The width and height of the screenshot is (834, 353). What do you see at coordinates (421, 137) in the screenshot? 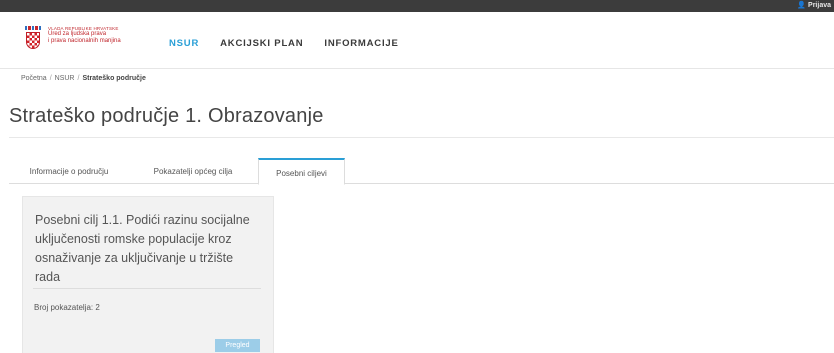
I see `title-divider` at bounding box center [421, 137].